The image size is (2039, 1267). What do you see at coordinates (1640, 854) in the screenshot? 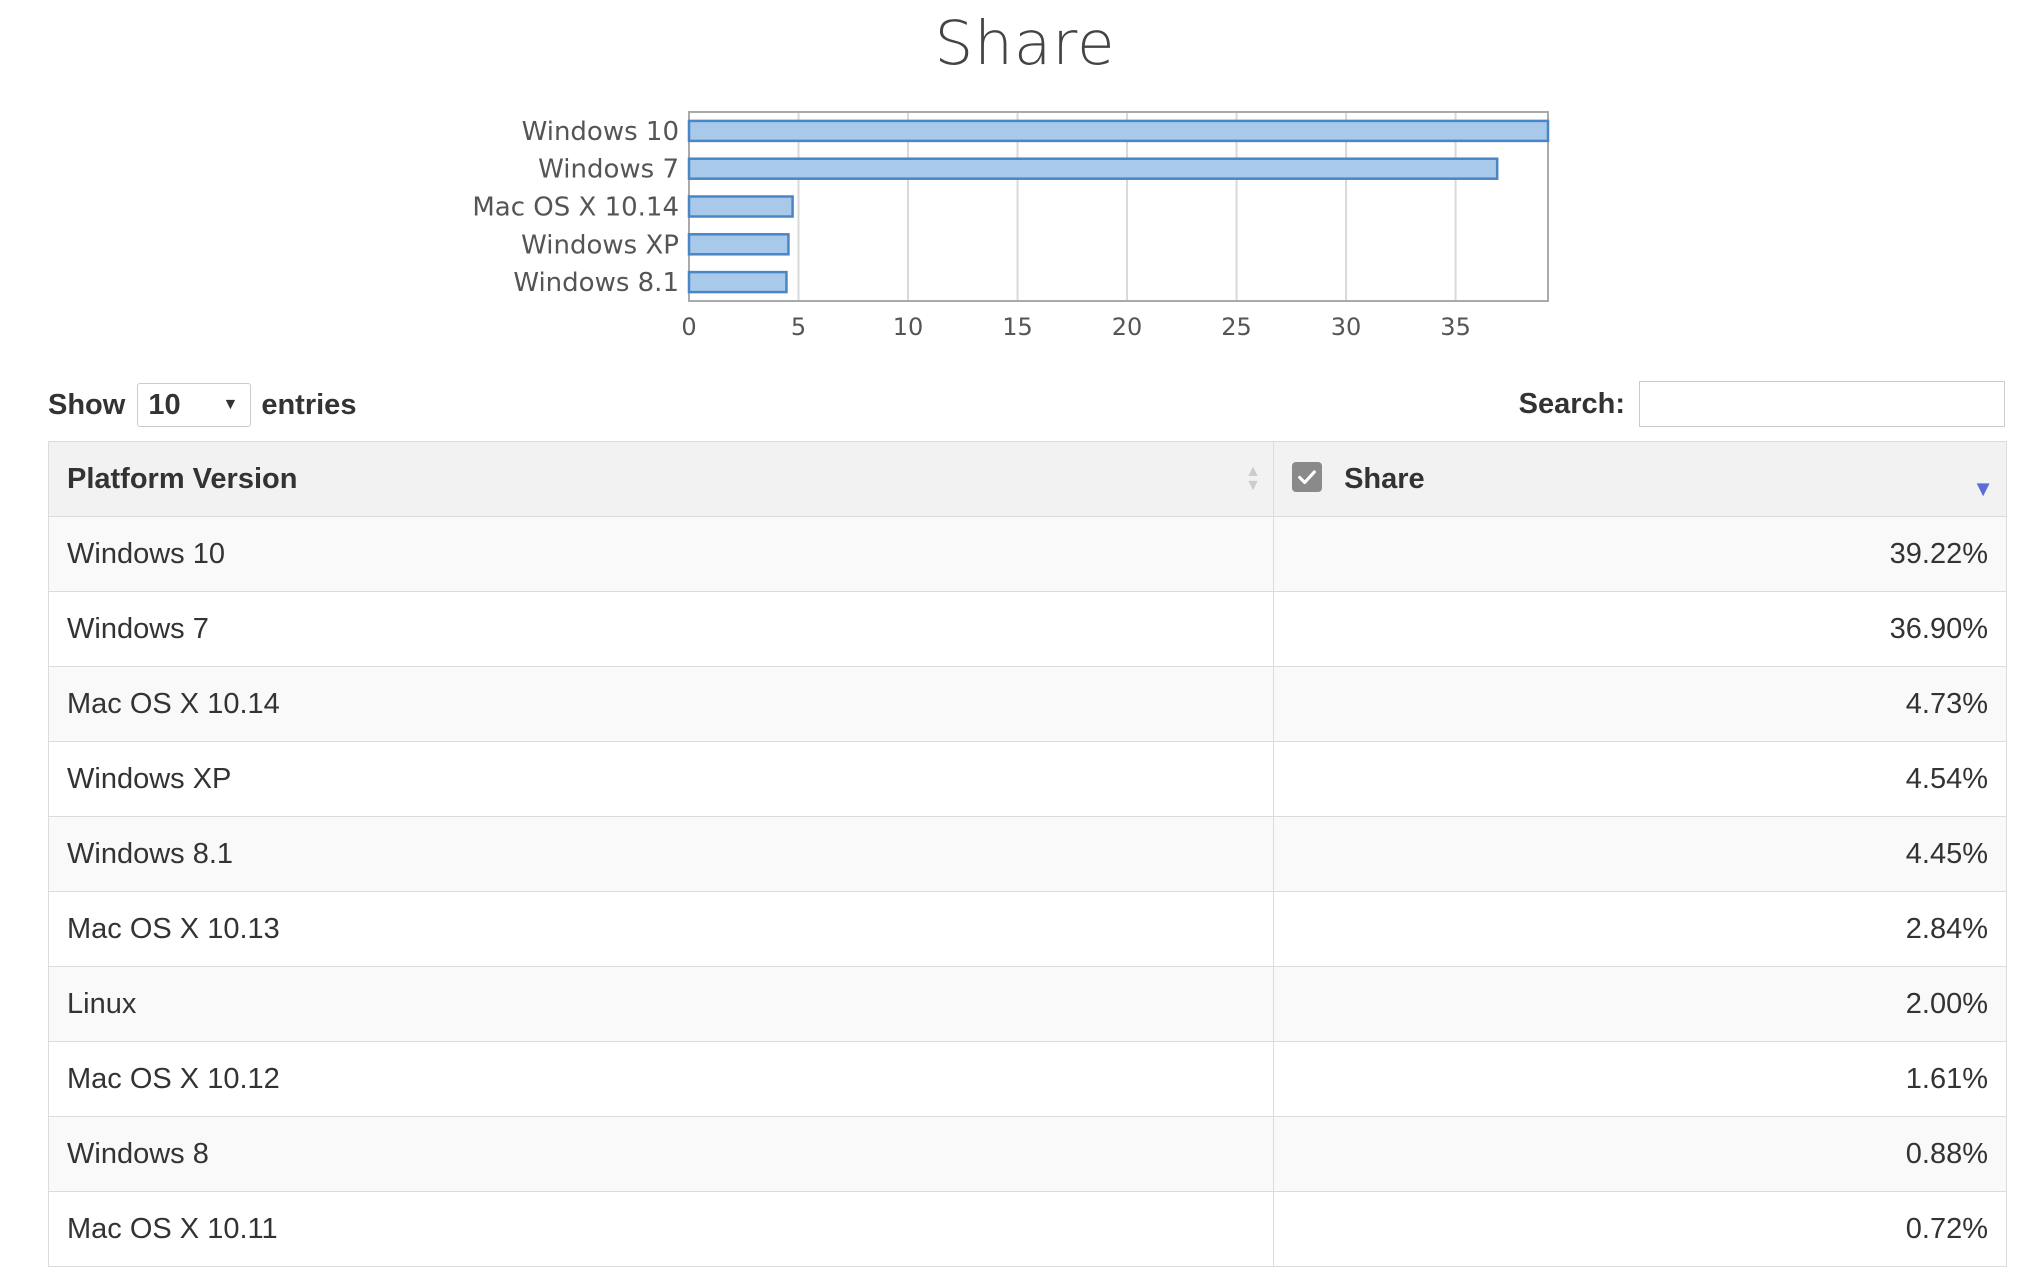
I see `share-cell: 4.45%` at bounding box center [1640, 854].